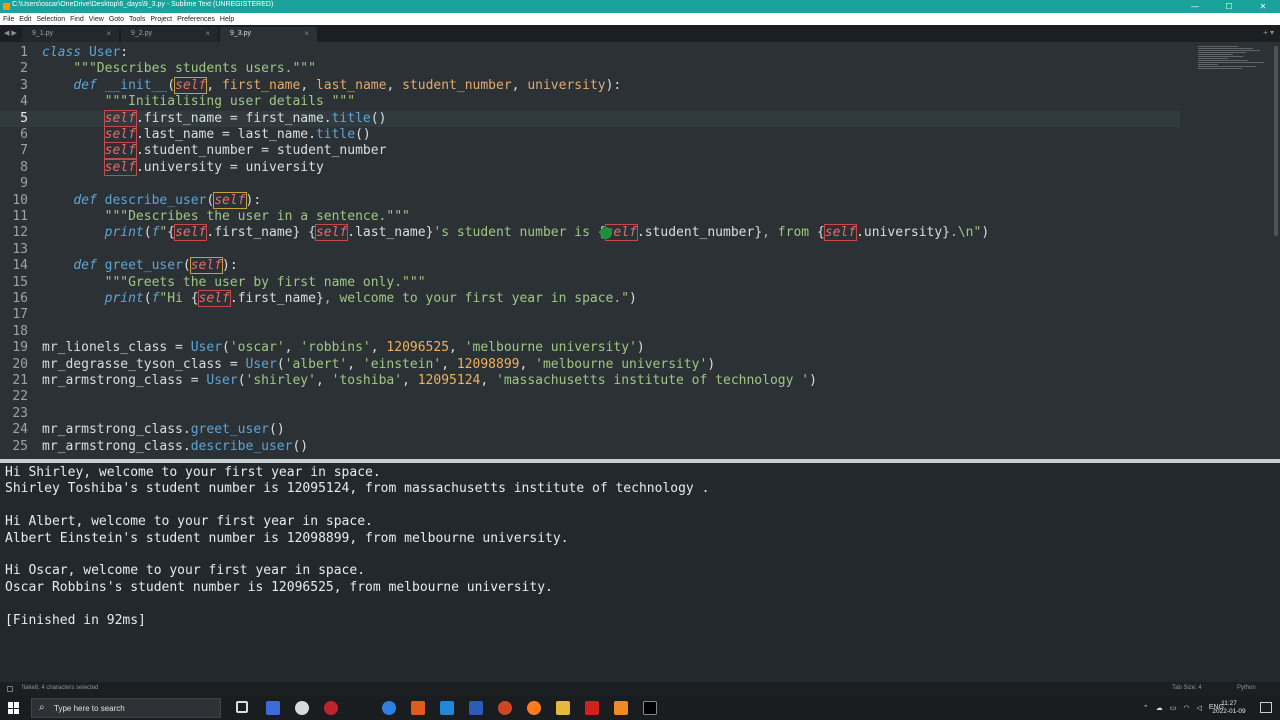 The image size is (1280, 720). I want to click on line-number: 15, so click(14, 283).